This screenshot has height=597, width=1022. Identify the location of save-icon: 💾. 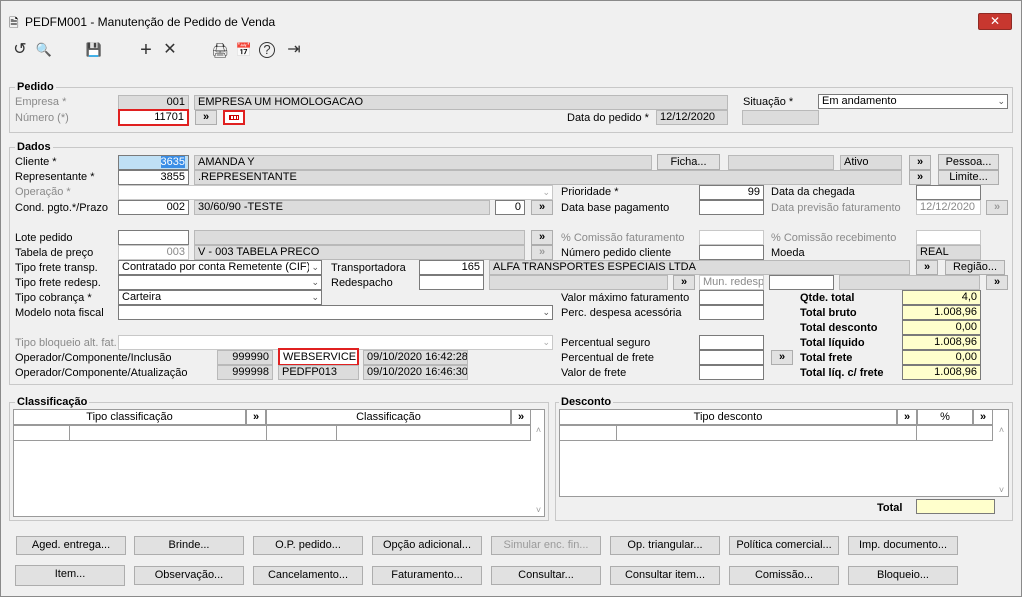
(94, 50).